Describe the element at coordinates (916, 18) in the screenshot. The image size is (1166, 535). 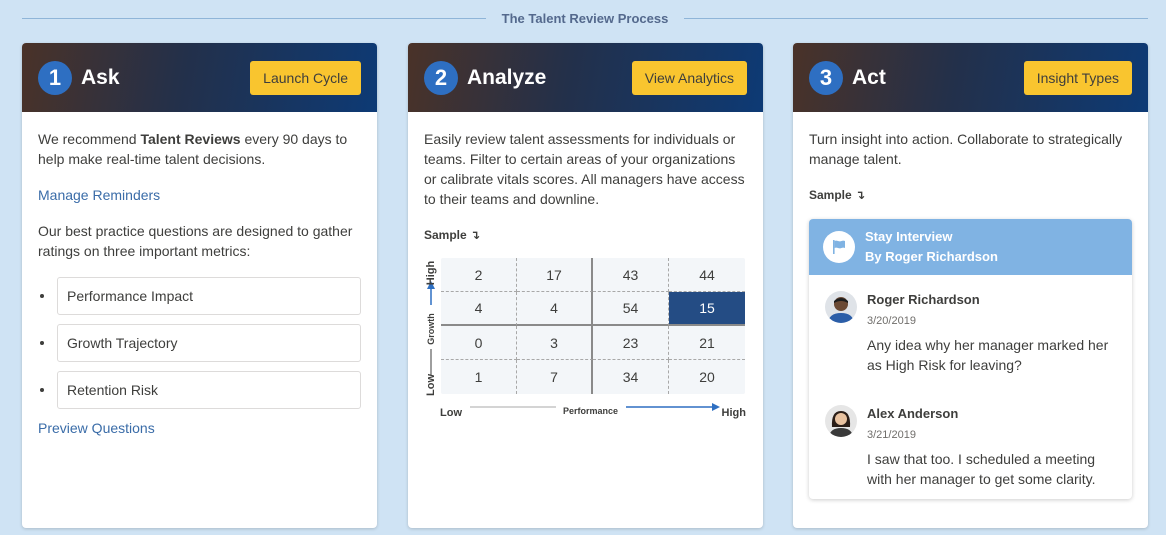
I see `heading-rule-right` at that location.